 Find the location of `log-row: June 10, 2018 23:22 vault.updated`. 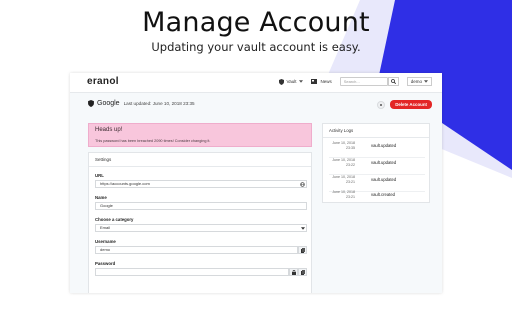

log-row: June 10, 2018 23:22 vault.updated is located at coordinates (377, 166).